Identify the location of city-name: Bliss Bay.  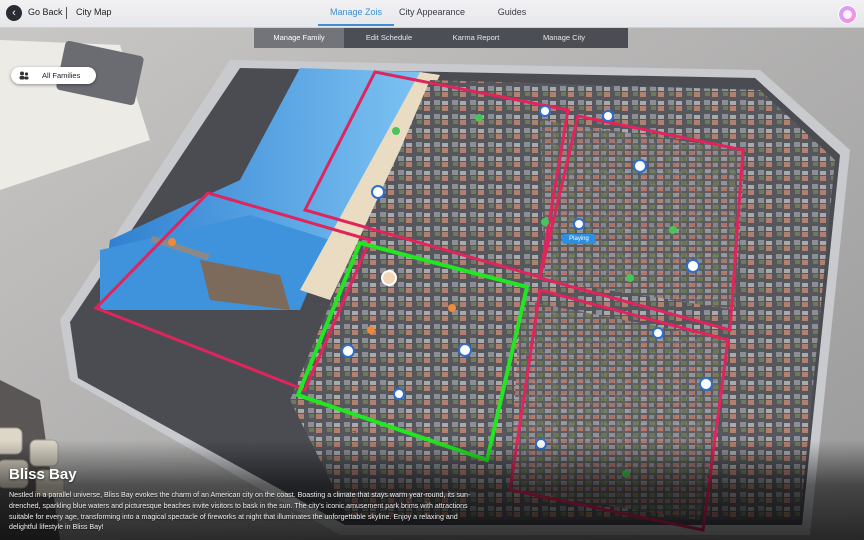
(43, 474).